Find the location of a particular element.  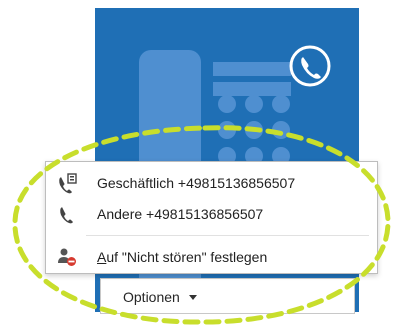

menu-item-label: Auf "Nicht stören" festlegen is located at coordinates (182, 257).